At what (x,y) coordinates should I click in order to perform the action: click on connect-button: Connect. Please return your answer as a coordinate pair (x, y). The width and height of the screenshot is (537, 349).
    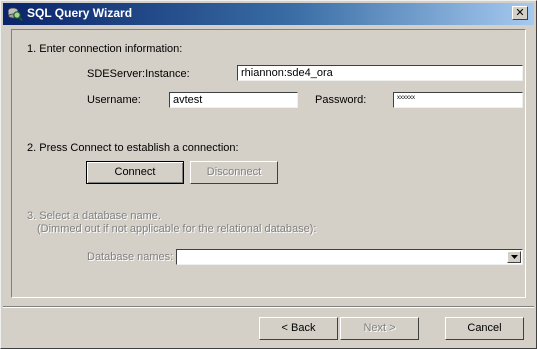
    Looking at the image, I should click on (135, 172).